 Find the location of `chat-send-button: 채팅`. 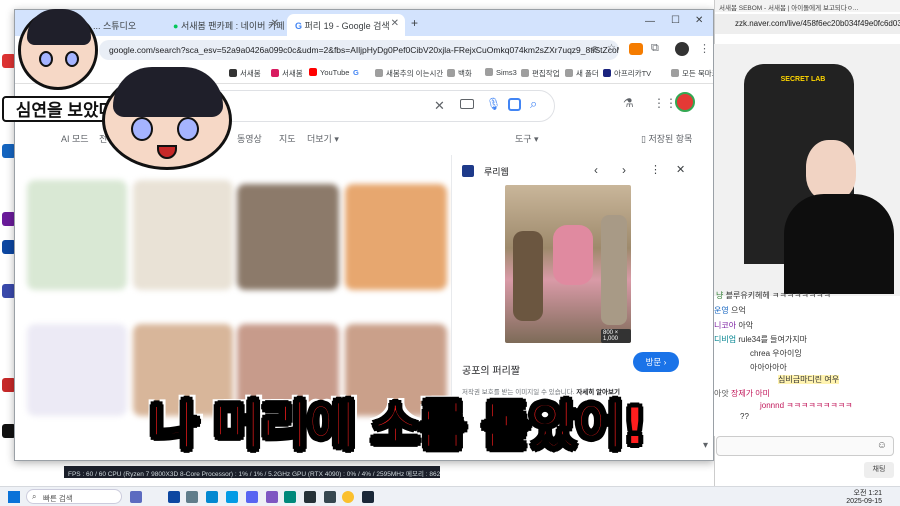

chat-send-button: 채팅 is located at coordinates (879, 470).